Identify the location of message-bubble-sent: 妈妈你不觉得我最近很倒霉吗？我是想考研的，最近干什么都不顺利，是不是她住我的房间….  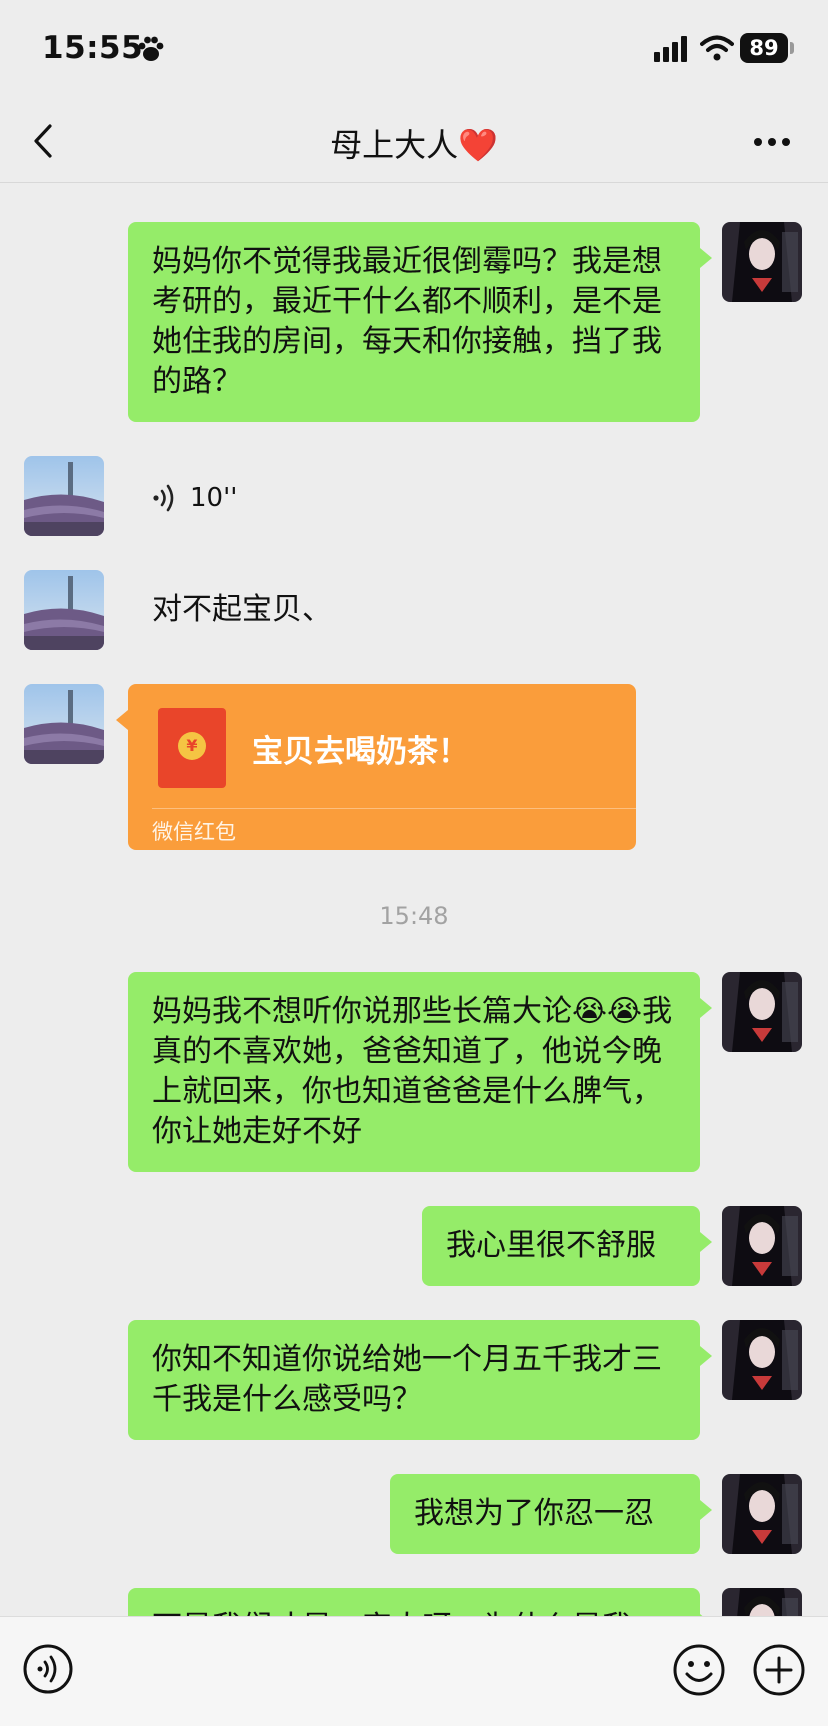
(420, 322).